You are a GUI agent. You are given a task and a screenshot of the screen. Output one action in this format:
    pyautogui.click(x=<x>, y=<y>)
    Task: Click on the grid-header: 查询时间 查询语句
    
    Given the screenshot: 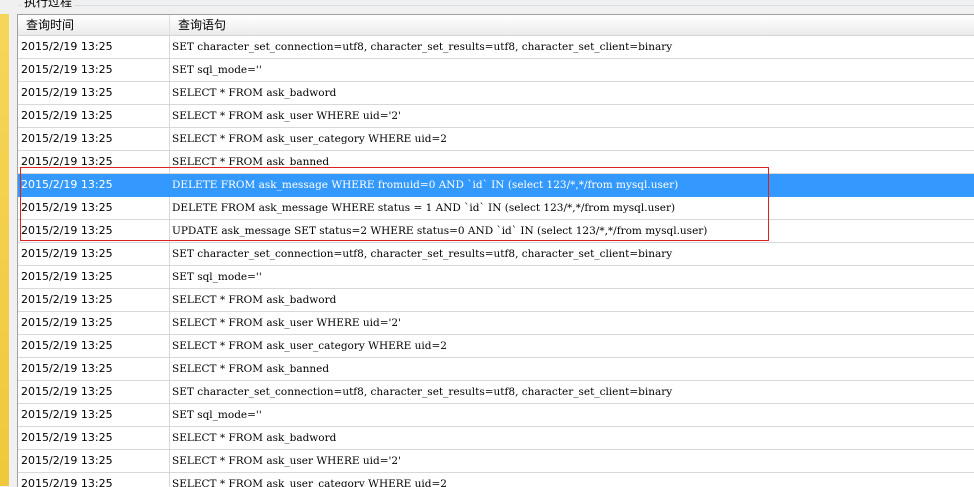 What is the action you would take?
    pyautogui.click(x=496, y=25)
    